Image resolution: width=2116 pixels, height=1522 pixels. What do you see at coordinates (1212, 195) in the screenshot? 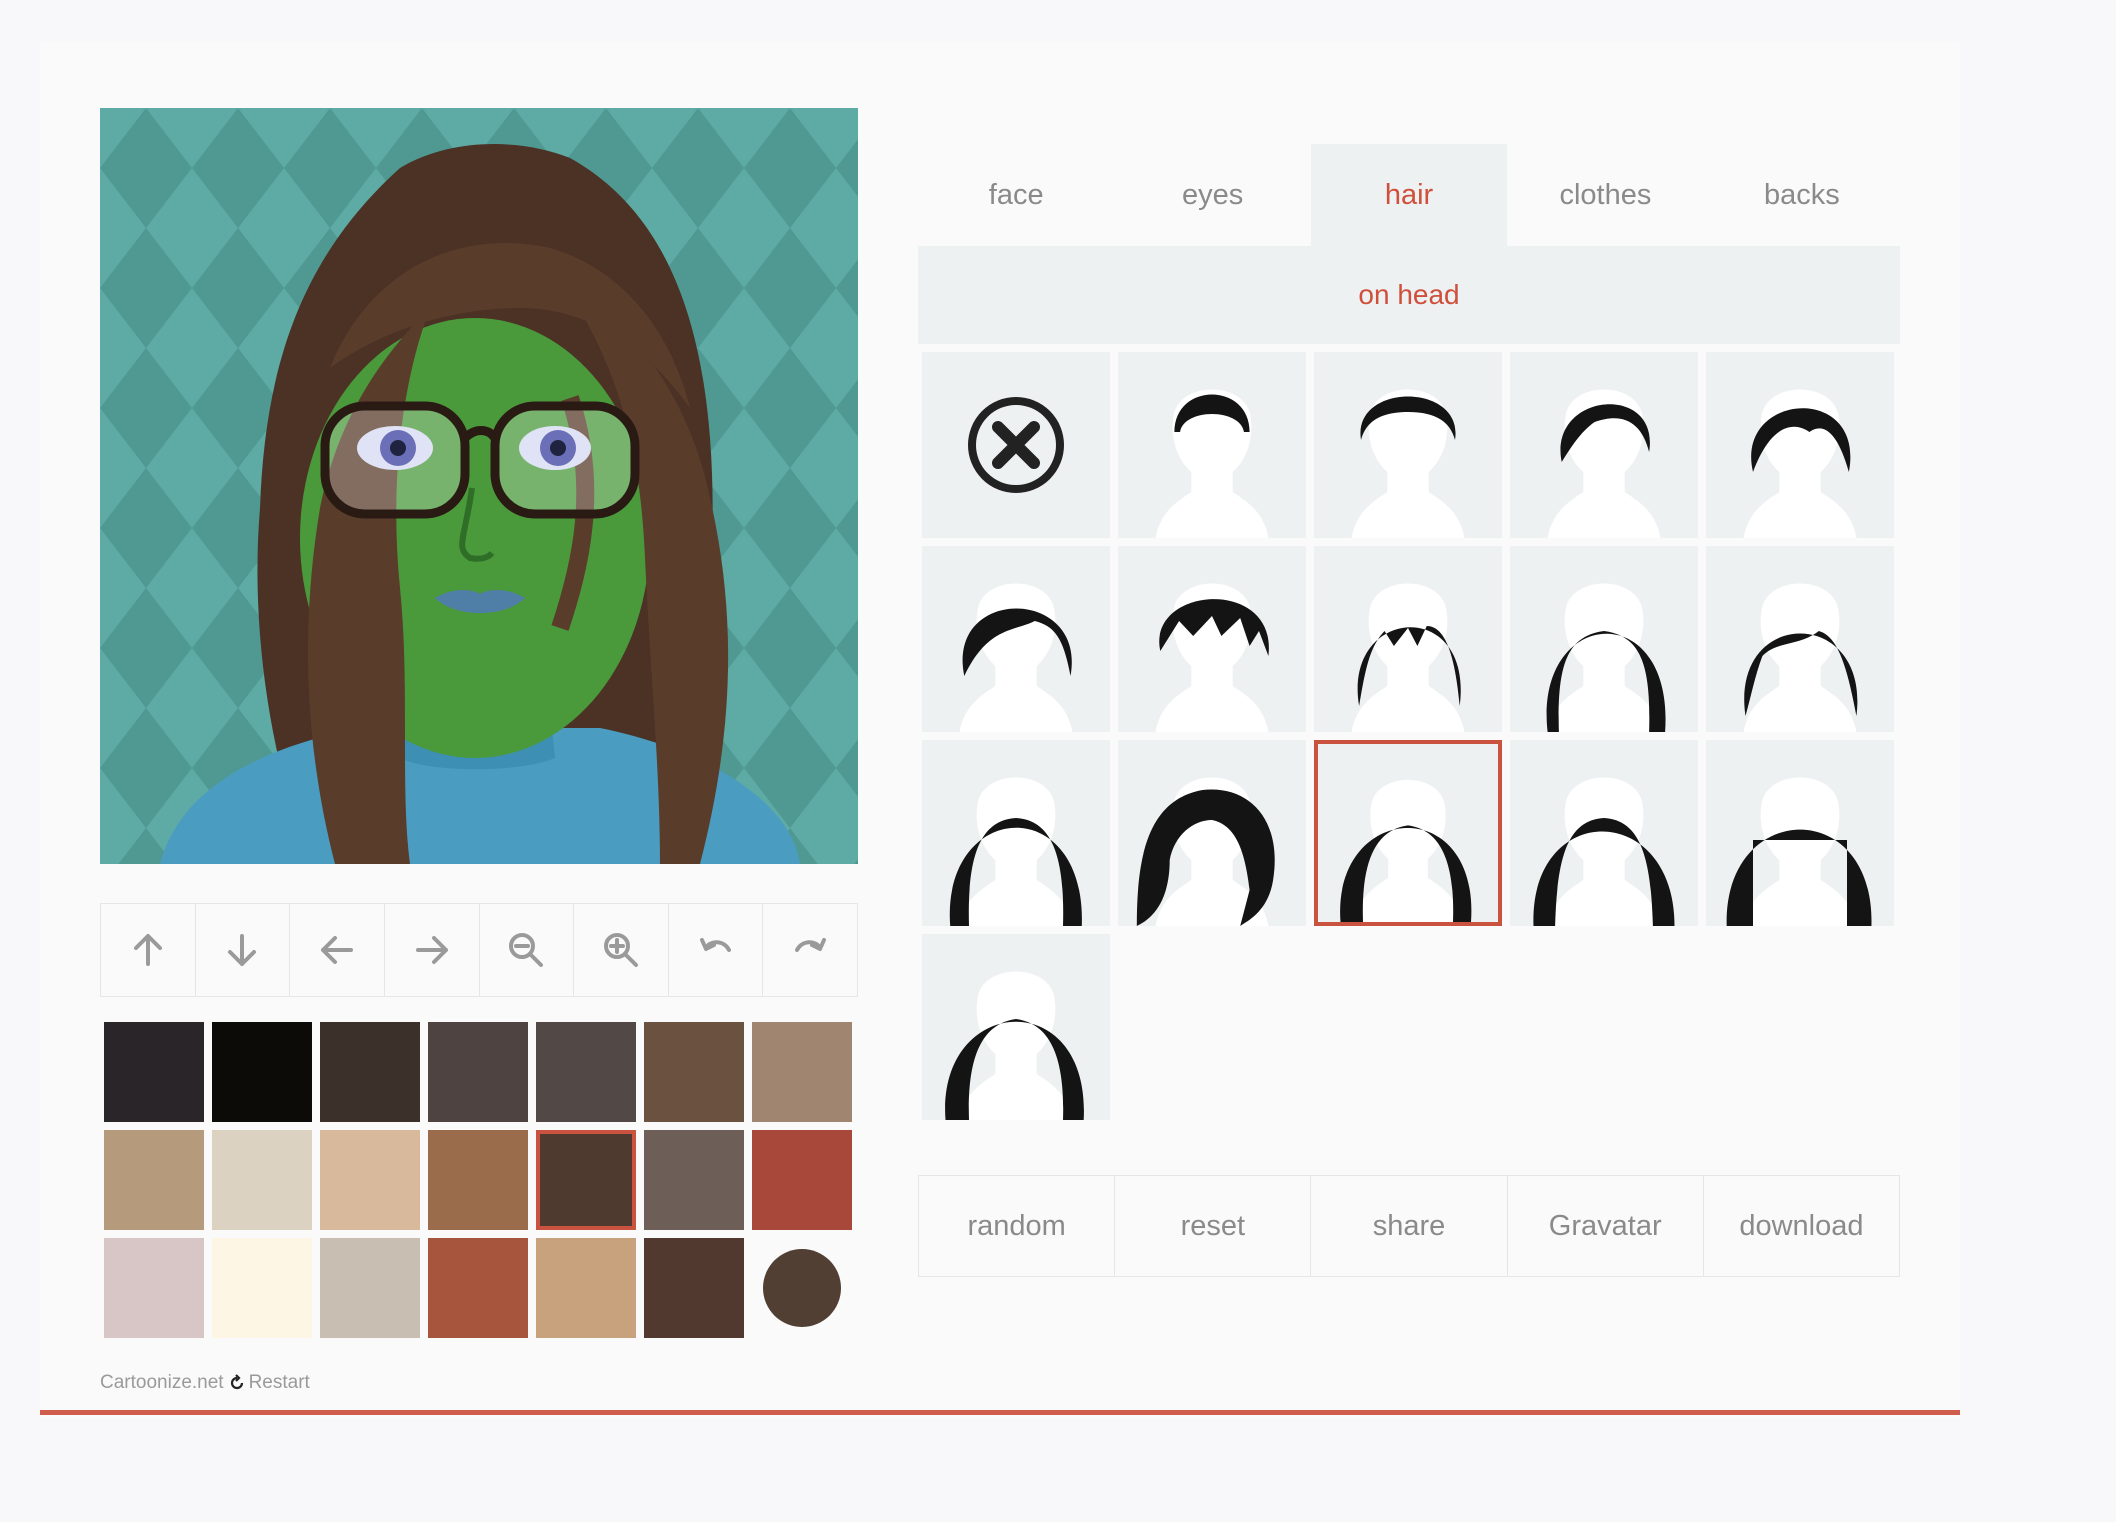
I see `tab-eyes: eyes` at bounding box center [1212, 195].